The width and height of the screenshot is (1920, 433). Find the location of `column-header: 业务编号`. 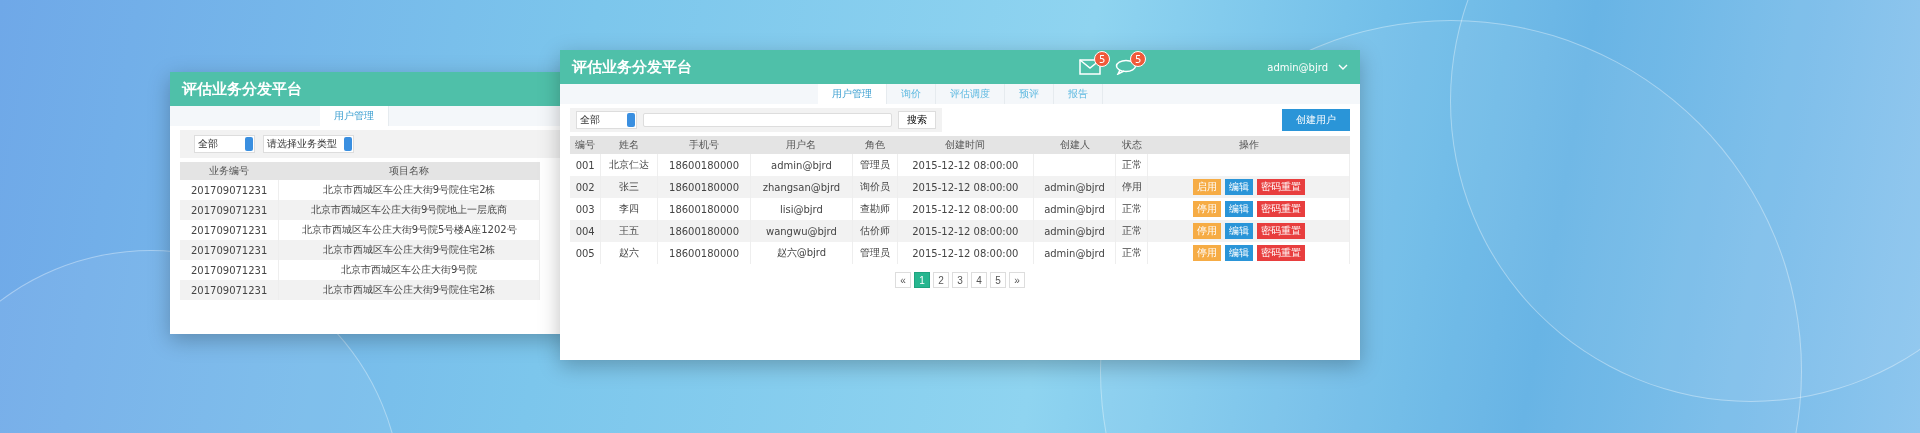

column-header: 业务编号 is located at coordinates (229, 171).